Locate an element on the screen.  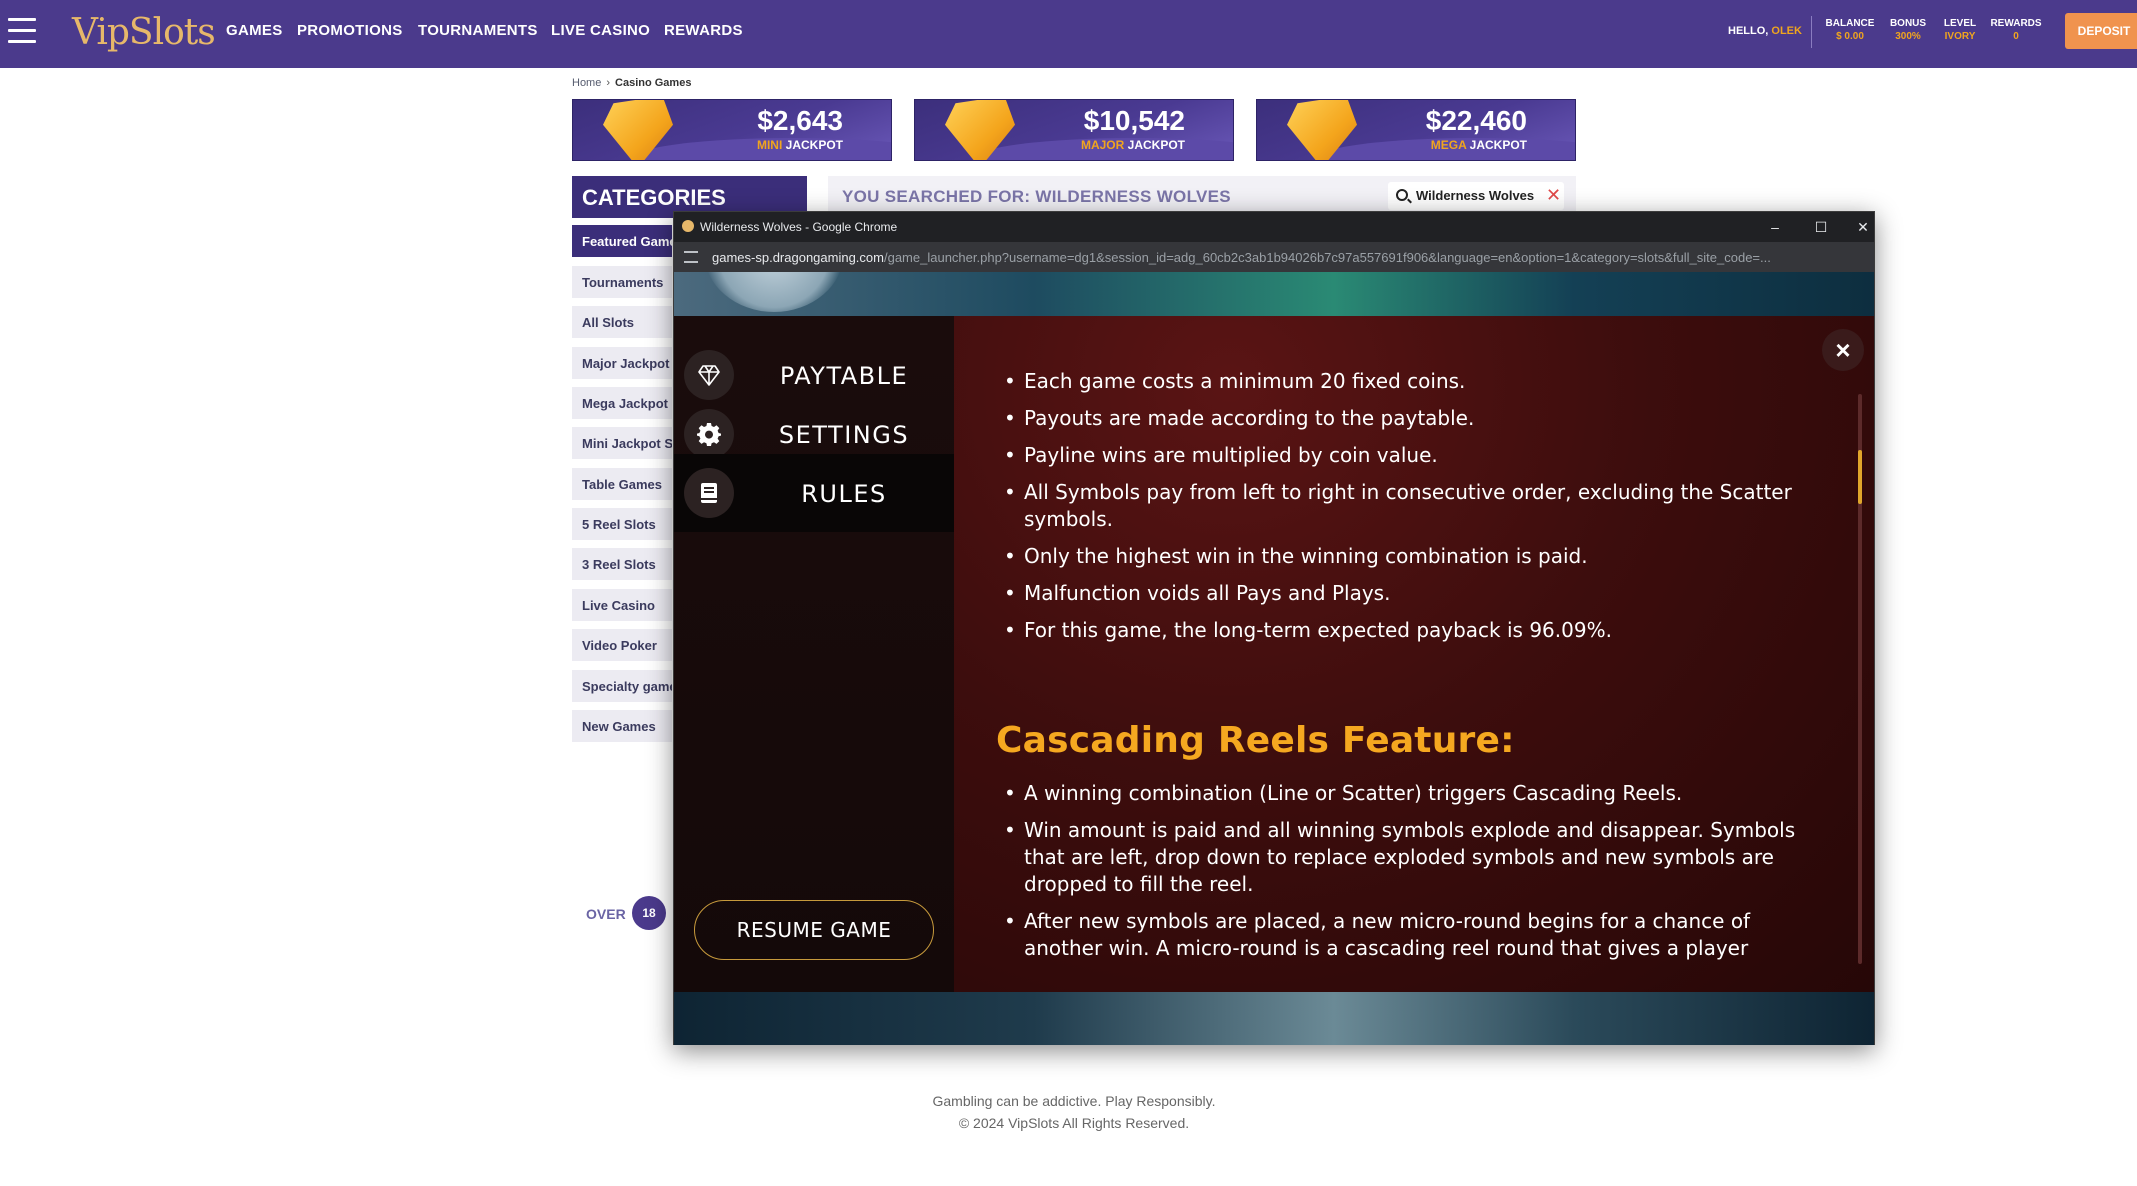
menu-label: RULES is located at coordinates (844, 494).